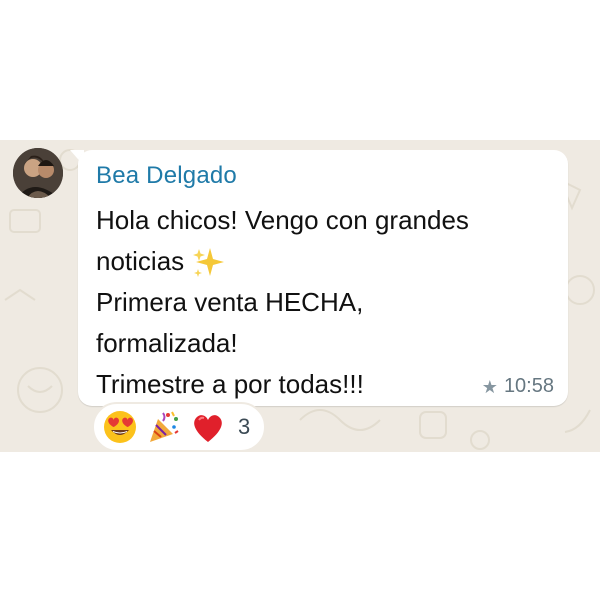 The height and width of the screenshot is (600, 600). I want to click on avatar-photo, so click(38, 173).